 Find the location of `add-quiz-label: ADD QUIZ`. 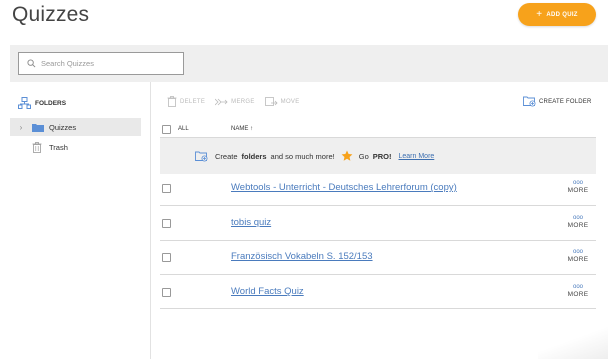

add-quiz-label: ADD QUIZ is located at coordinates (562, 14).